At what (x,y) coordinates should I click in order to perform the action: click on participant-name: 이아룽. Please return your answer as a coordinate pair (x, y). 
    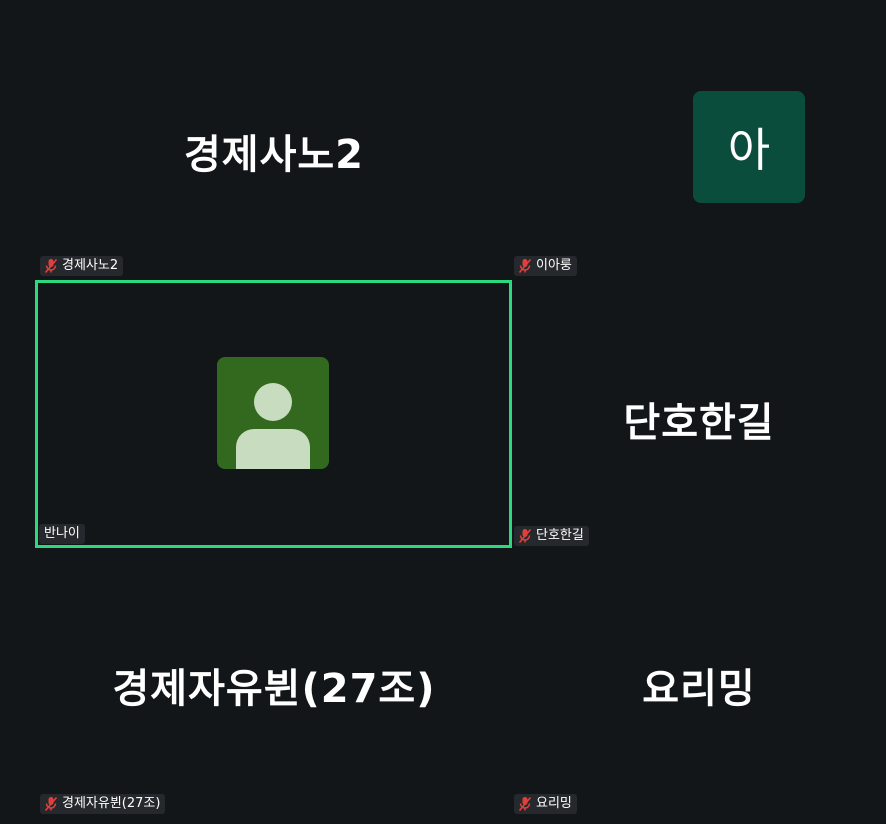
    Looking at the image, I should click on (554, 265).